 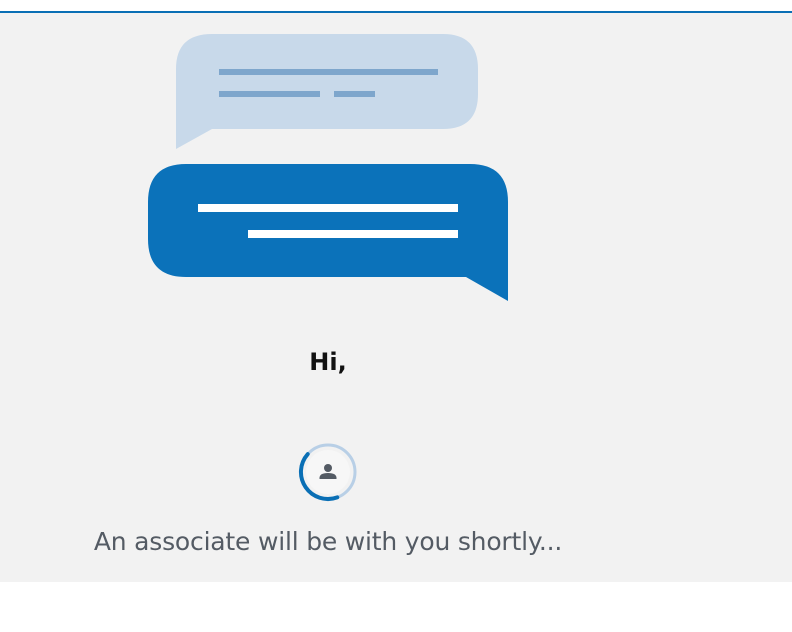 What do you see at coordinates (328, 362) in the screenshot?
I see `greeting-text: Hi,` at bounding box center [328, 362].